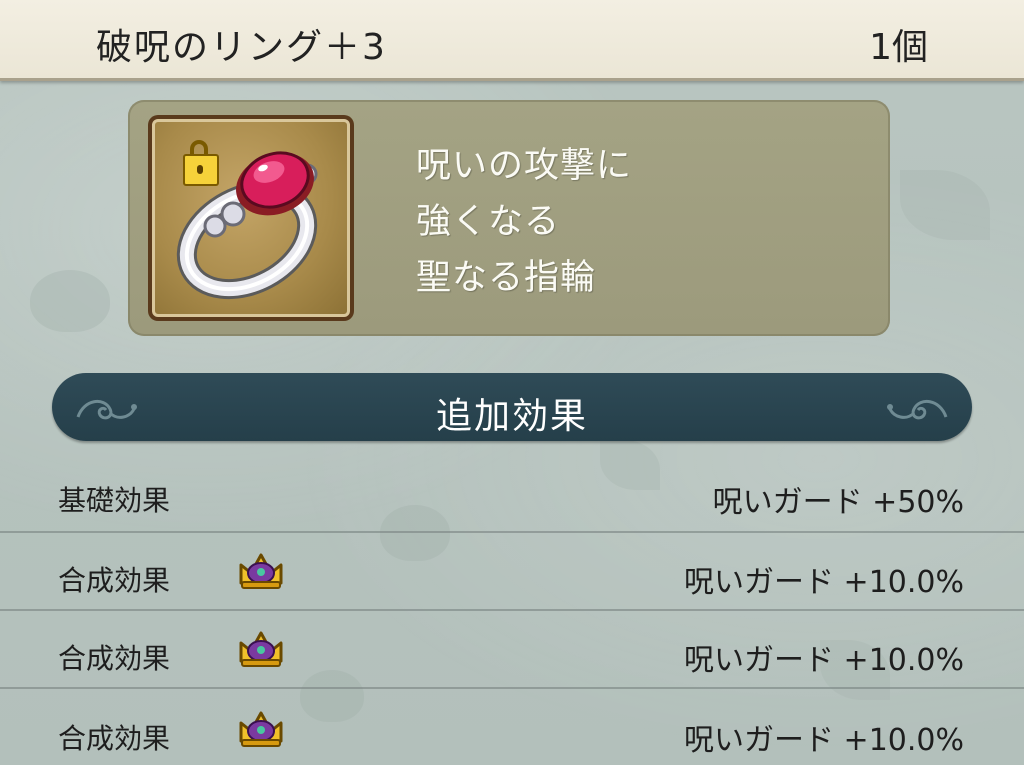 The image size is (1024, 765). What do you see at coordinates (917, 410) in the screenshot?
I see `swirl-ornament-icon` at bounding box center [917, 410].